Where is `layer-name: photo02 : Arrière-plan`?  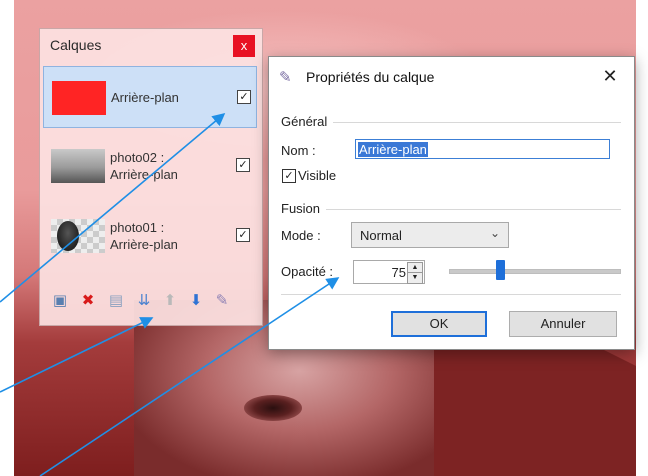
layer-name: photo02 : Arrière-plan is located at coordinates (144, 166).